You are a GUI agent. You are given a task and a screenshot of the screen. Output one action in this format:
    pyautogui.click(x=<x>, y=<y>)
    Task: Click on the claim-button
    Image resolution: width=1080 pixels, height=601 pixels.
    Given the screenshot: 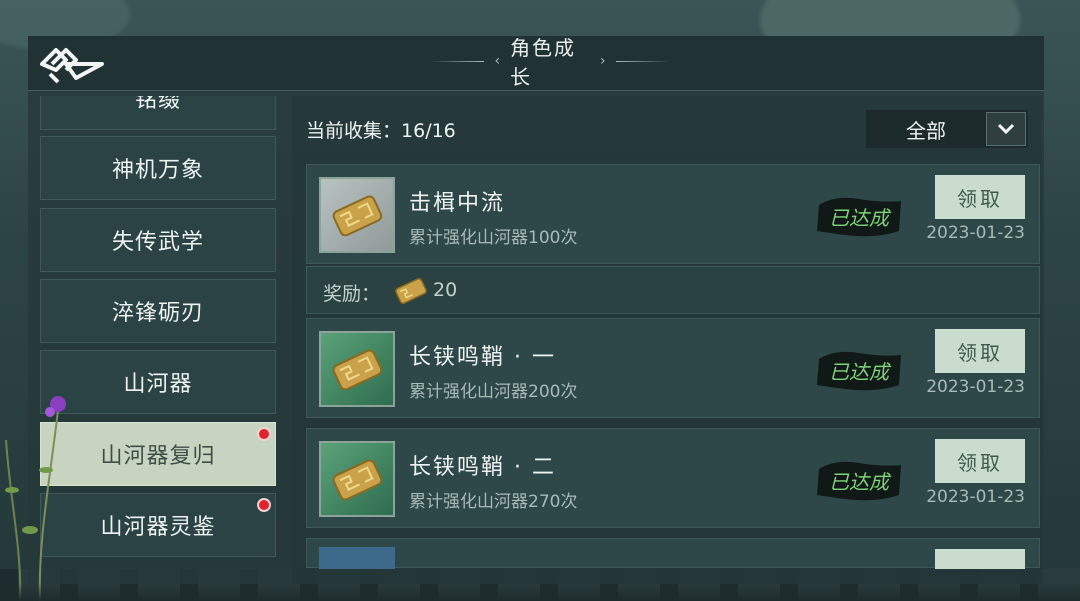 What is the action you would take?
    pyautogui.click(x=980, y=559)
    